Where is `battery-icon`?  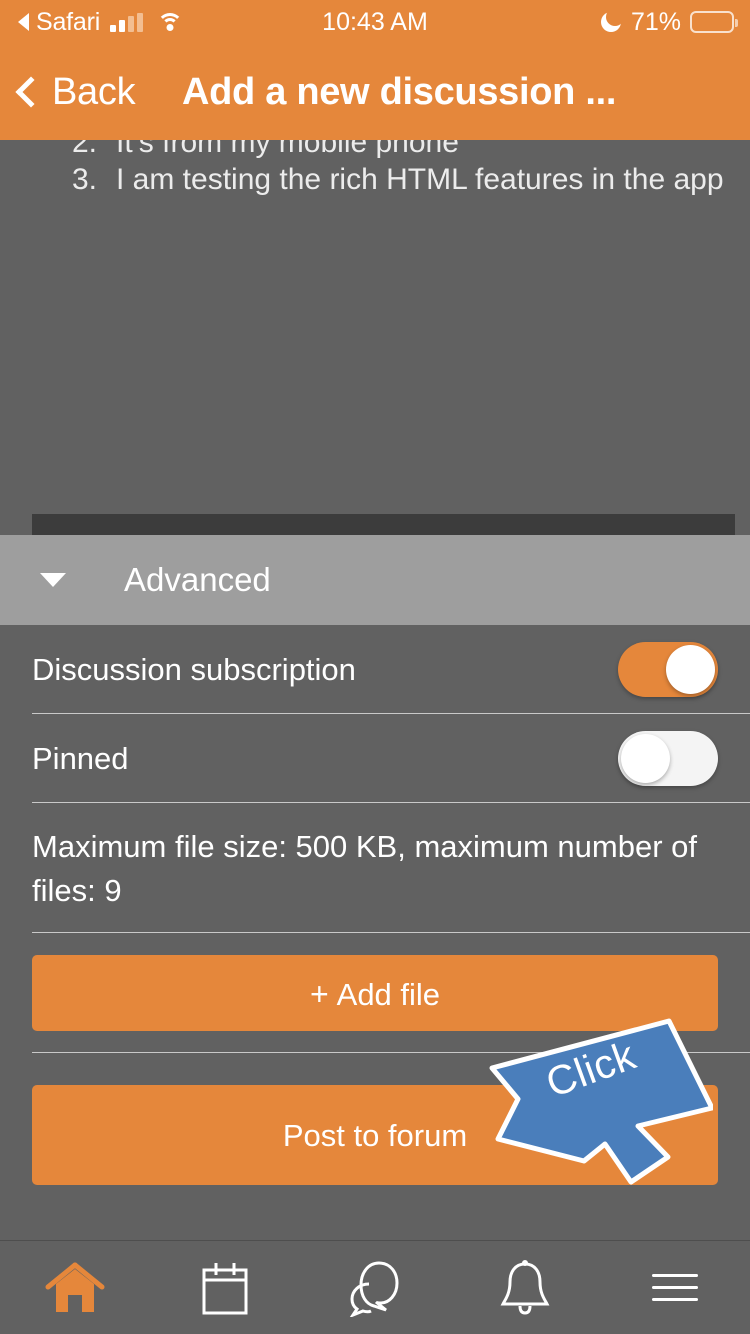
battery-icon is located at coordinates (714, 22).